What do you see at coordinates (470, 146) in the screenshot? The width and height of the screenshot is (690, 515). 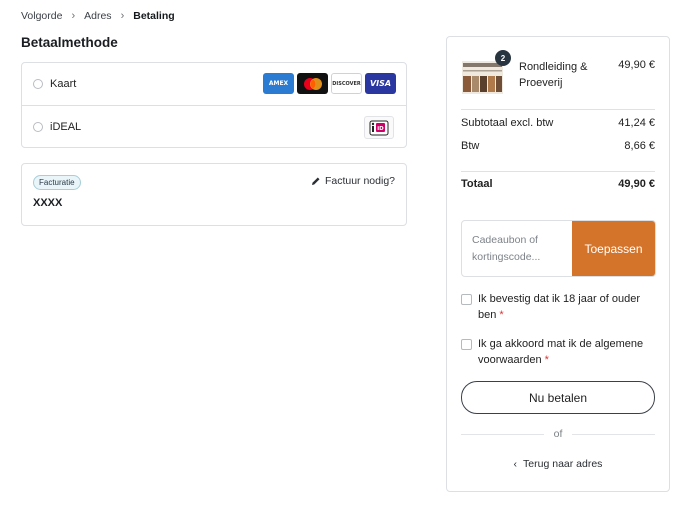 I see `tax-label: Btw` at bounding box center [470, 146].